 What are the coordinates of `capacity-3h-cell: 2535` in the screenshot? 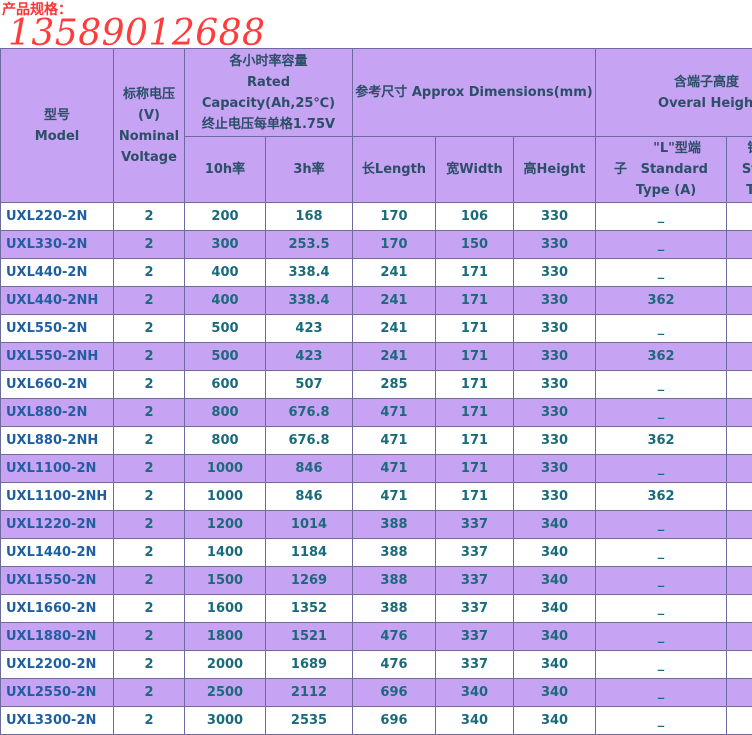 It's located at (309, 721).